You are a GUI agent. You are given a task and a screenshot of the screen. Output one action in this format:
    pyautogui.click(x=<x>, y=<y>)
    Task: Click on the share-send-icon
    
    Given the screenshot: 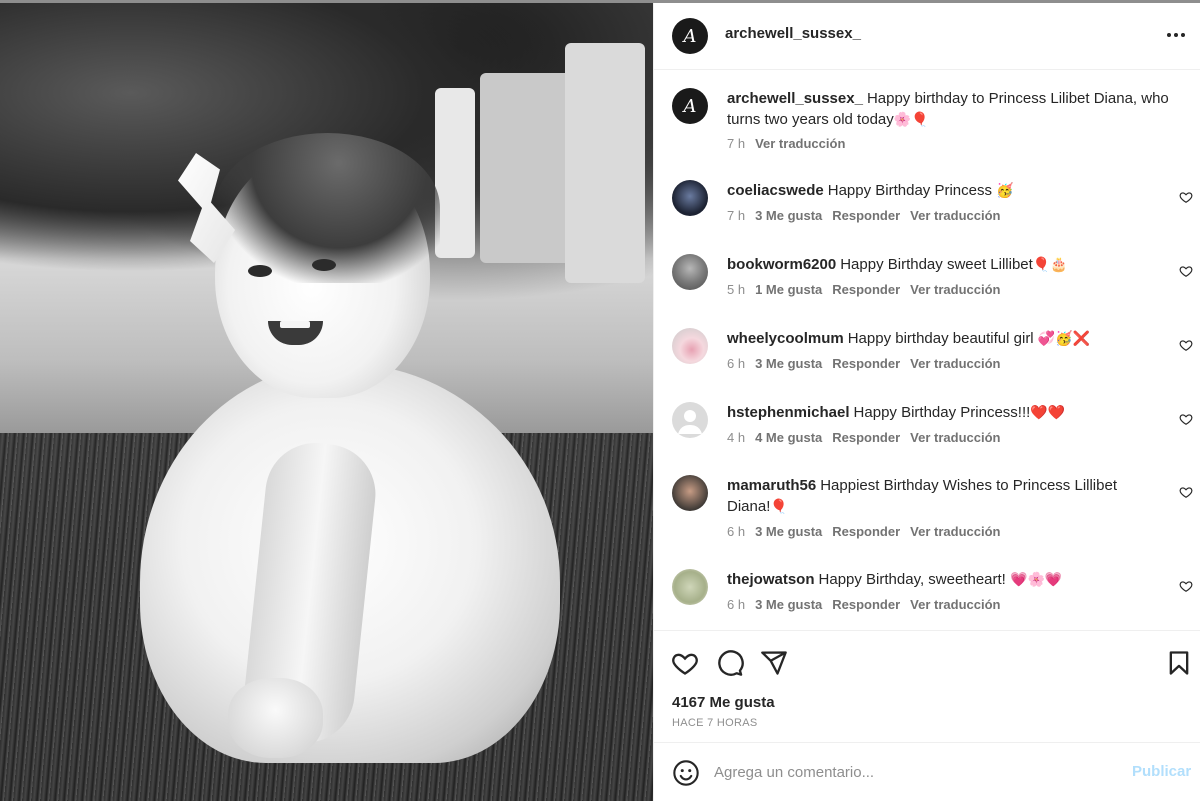 What is the action you would take?
    pyautogui.click(x=774, y=663)
    